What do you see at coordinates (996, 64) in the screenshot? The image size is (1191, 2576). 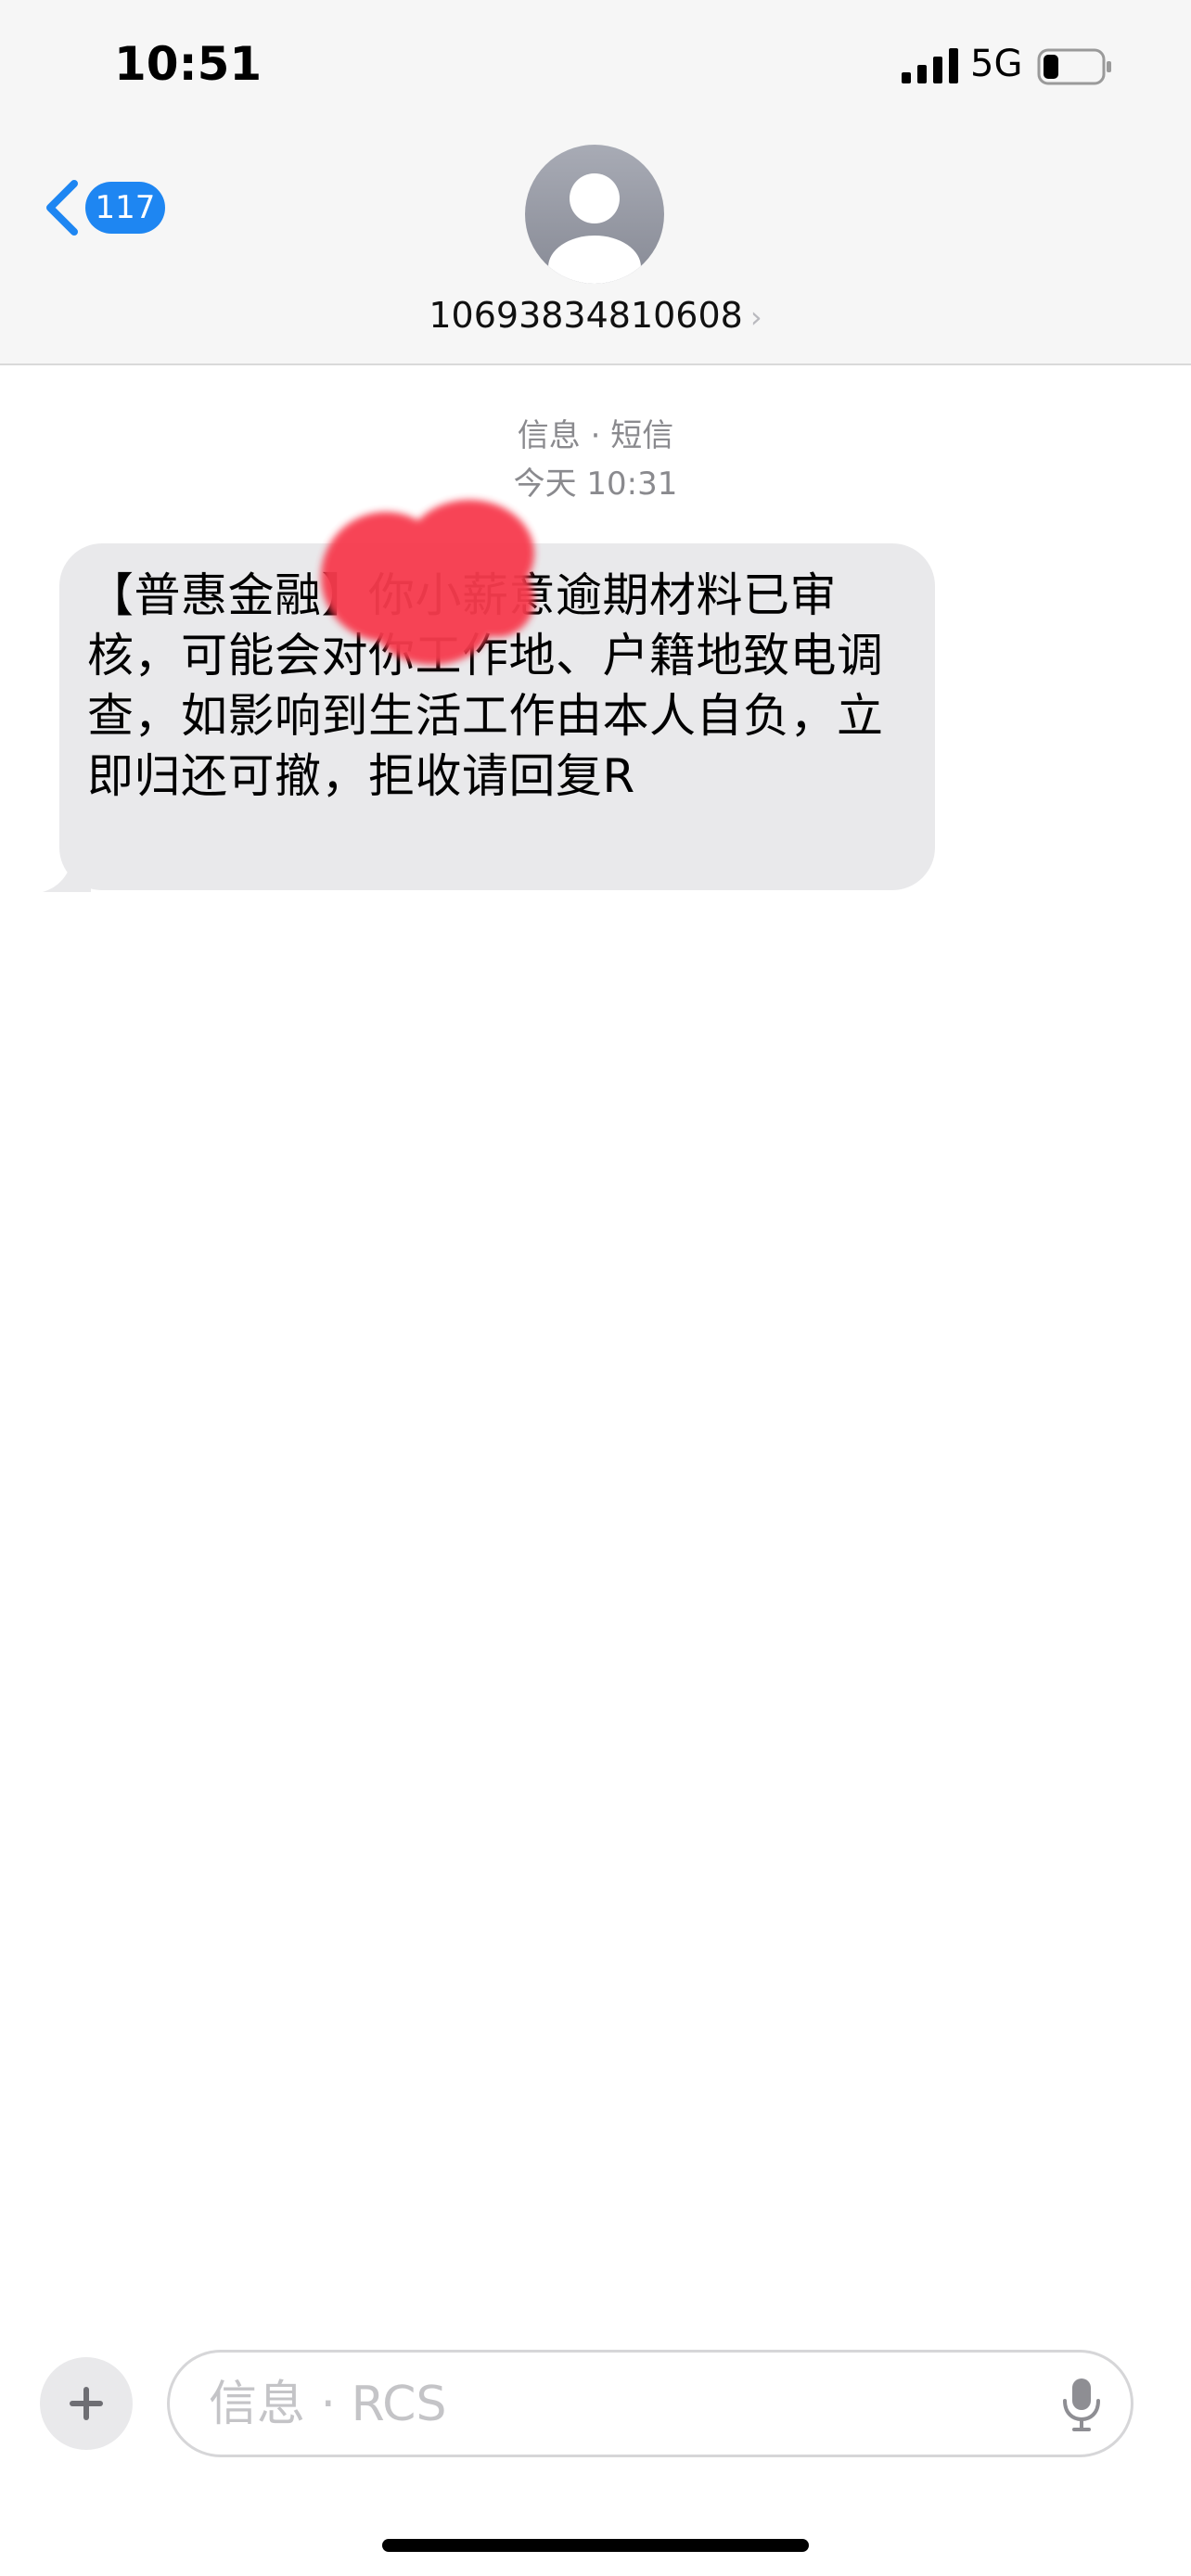 I see `network-type-label: 5G` at bounding box center [996, 64].